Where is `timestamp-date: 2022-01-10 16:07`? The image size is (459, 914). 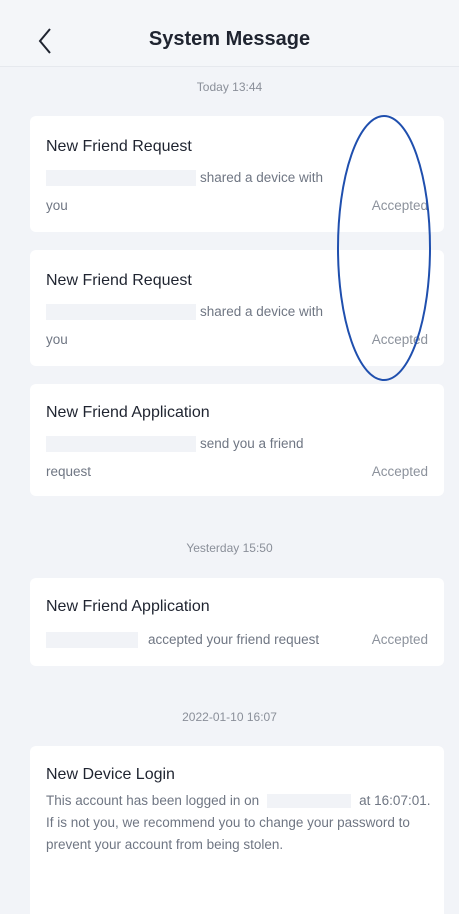
timestamp-date: 2022-01-10 16:07 is located at coordinates (229, 717).